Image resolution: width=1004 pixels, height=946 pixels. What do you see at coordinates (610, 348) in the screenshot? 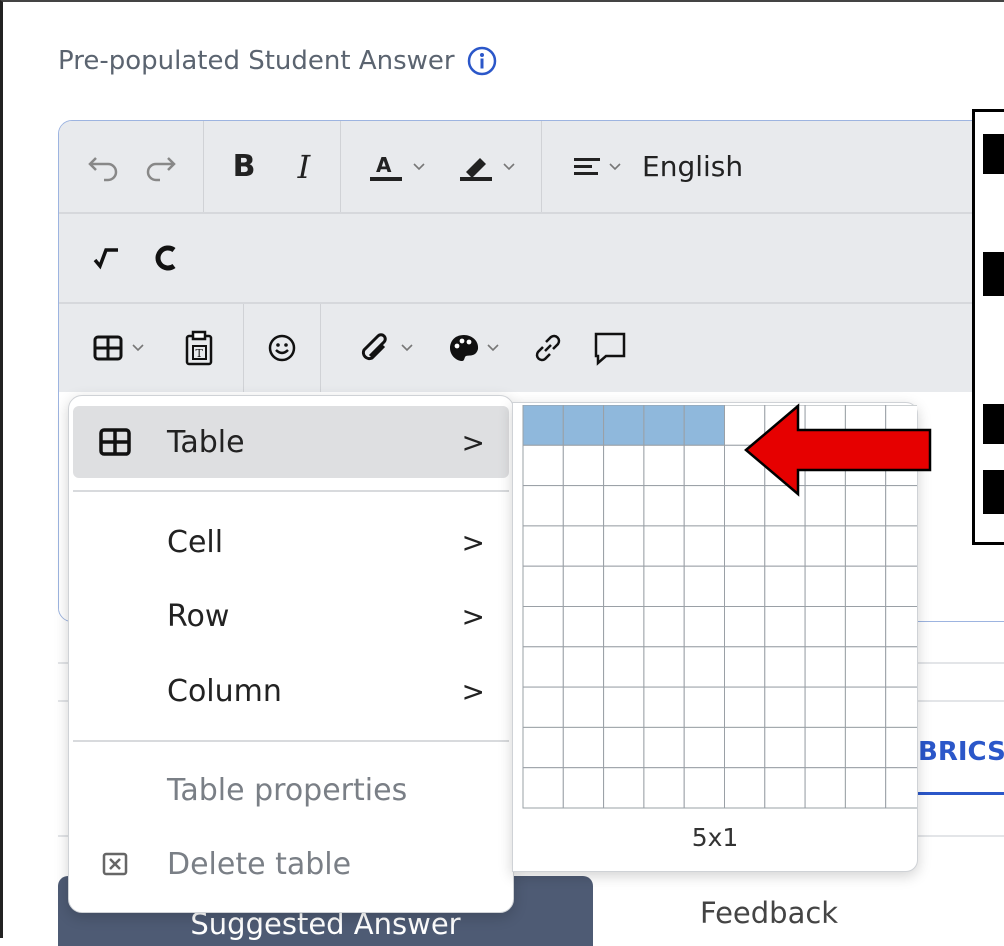
I see `comment-icon` at bounding box center [610, 348].